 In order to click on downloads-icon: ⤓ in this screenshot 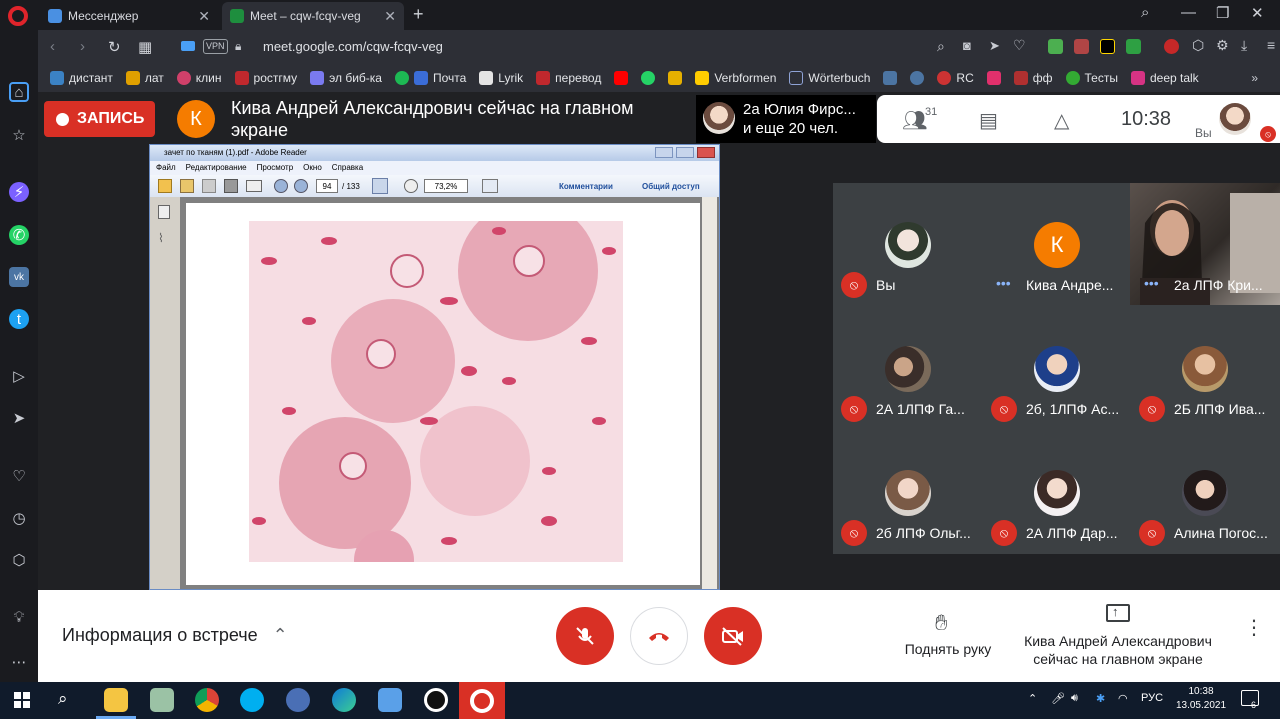, I will do `click(1244, 45)`.